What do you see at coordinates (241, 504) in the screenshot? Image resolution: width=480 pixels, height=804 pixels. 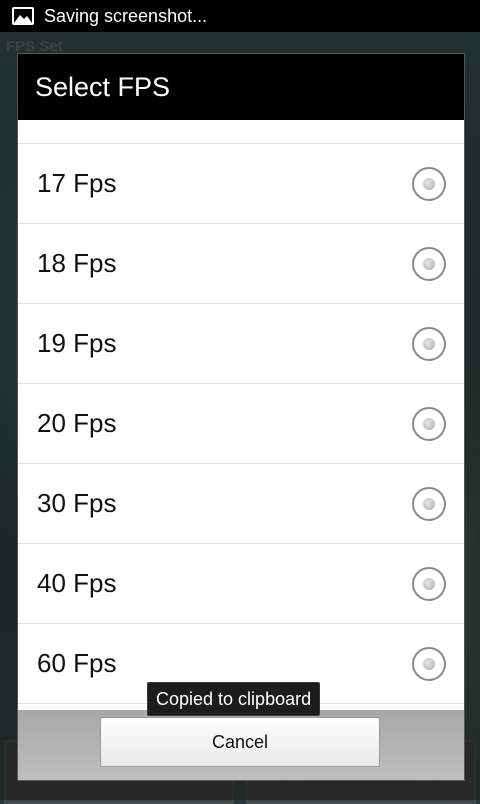 I see `fps-option: 30 Fps` at bounding box center [241, 504].